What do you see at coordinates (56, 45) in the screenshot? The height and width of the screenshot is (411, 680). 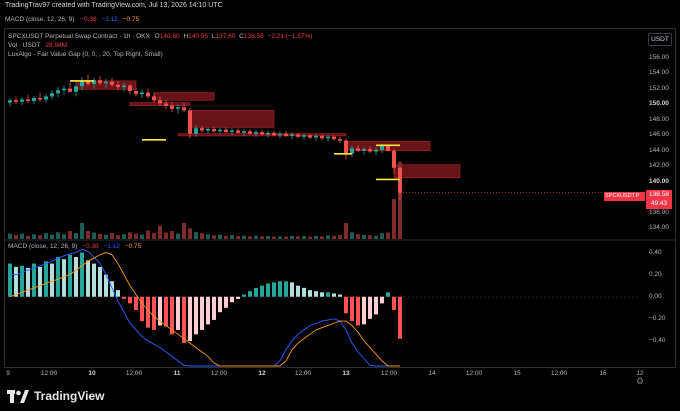 I see `volume-value: 28.98M` at bounding box center [56, 45].